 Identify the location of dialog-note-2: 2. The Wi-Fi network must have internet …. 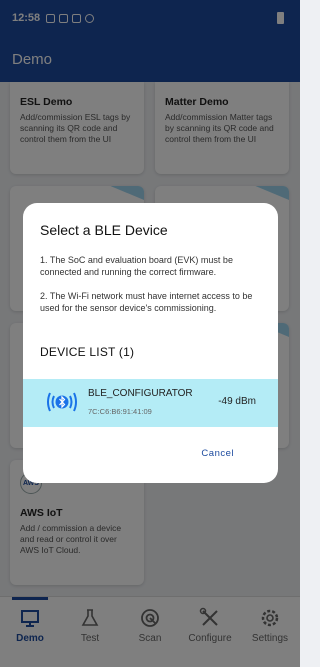
(146, 302).